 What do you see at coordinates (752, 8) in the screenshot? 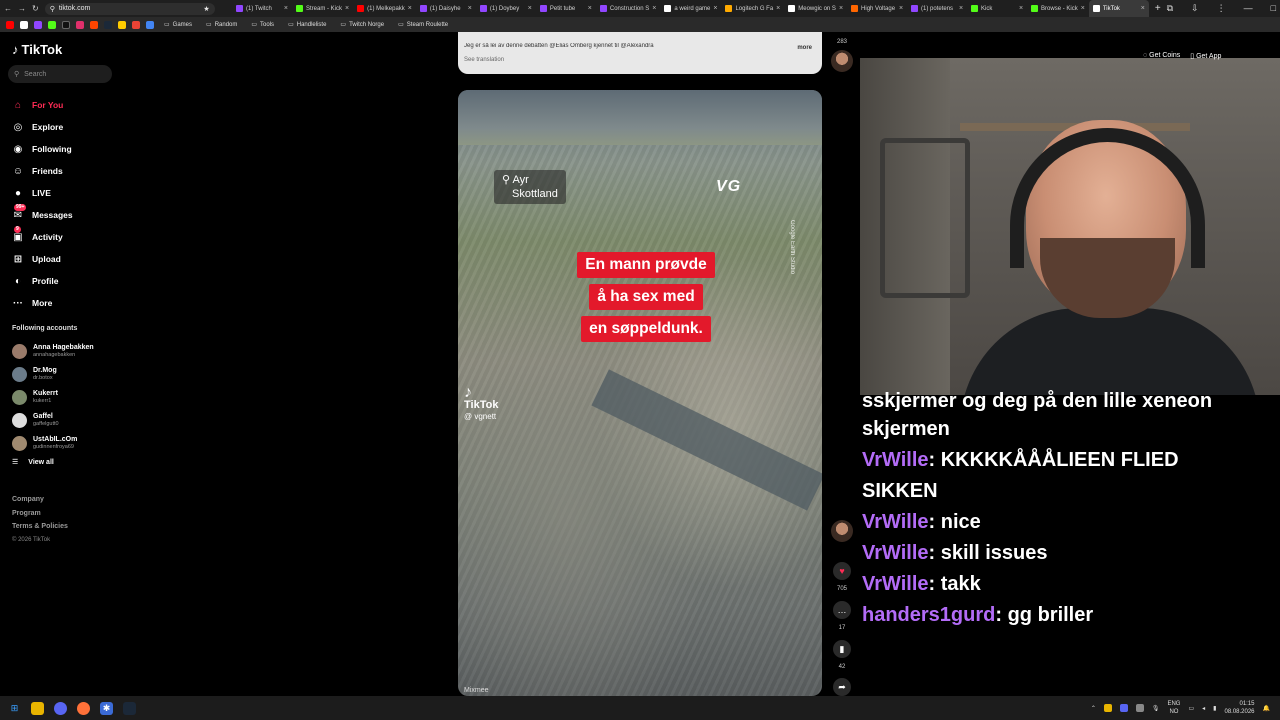
I see `browser-tab: Logitech G Fa ×` at bounding box center [752, 8].